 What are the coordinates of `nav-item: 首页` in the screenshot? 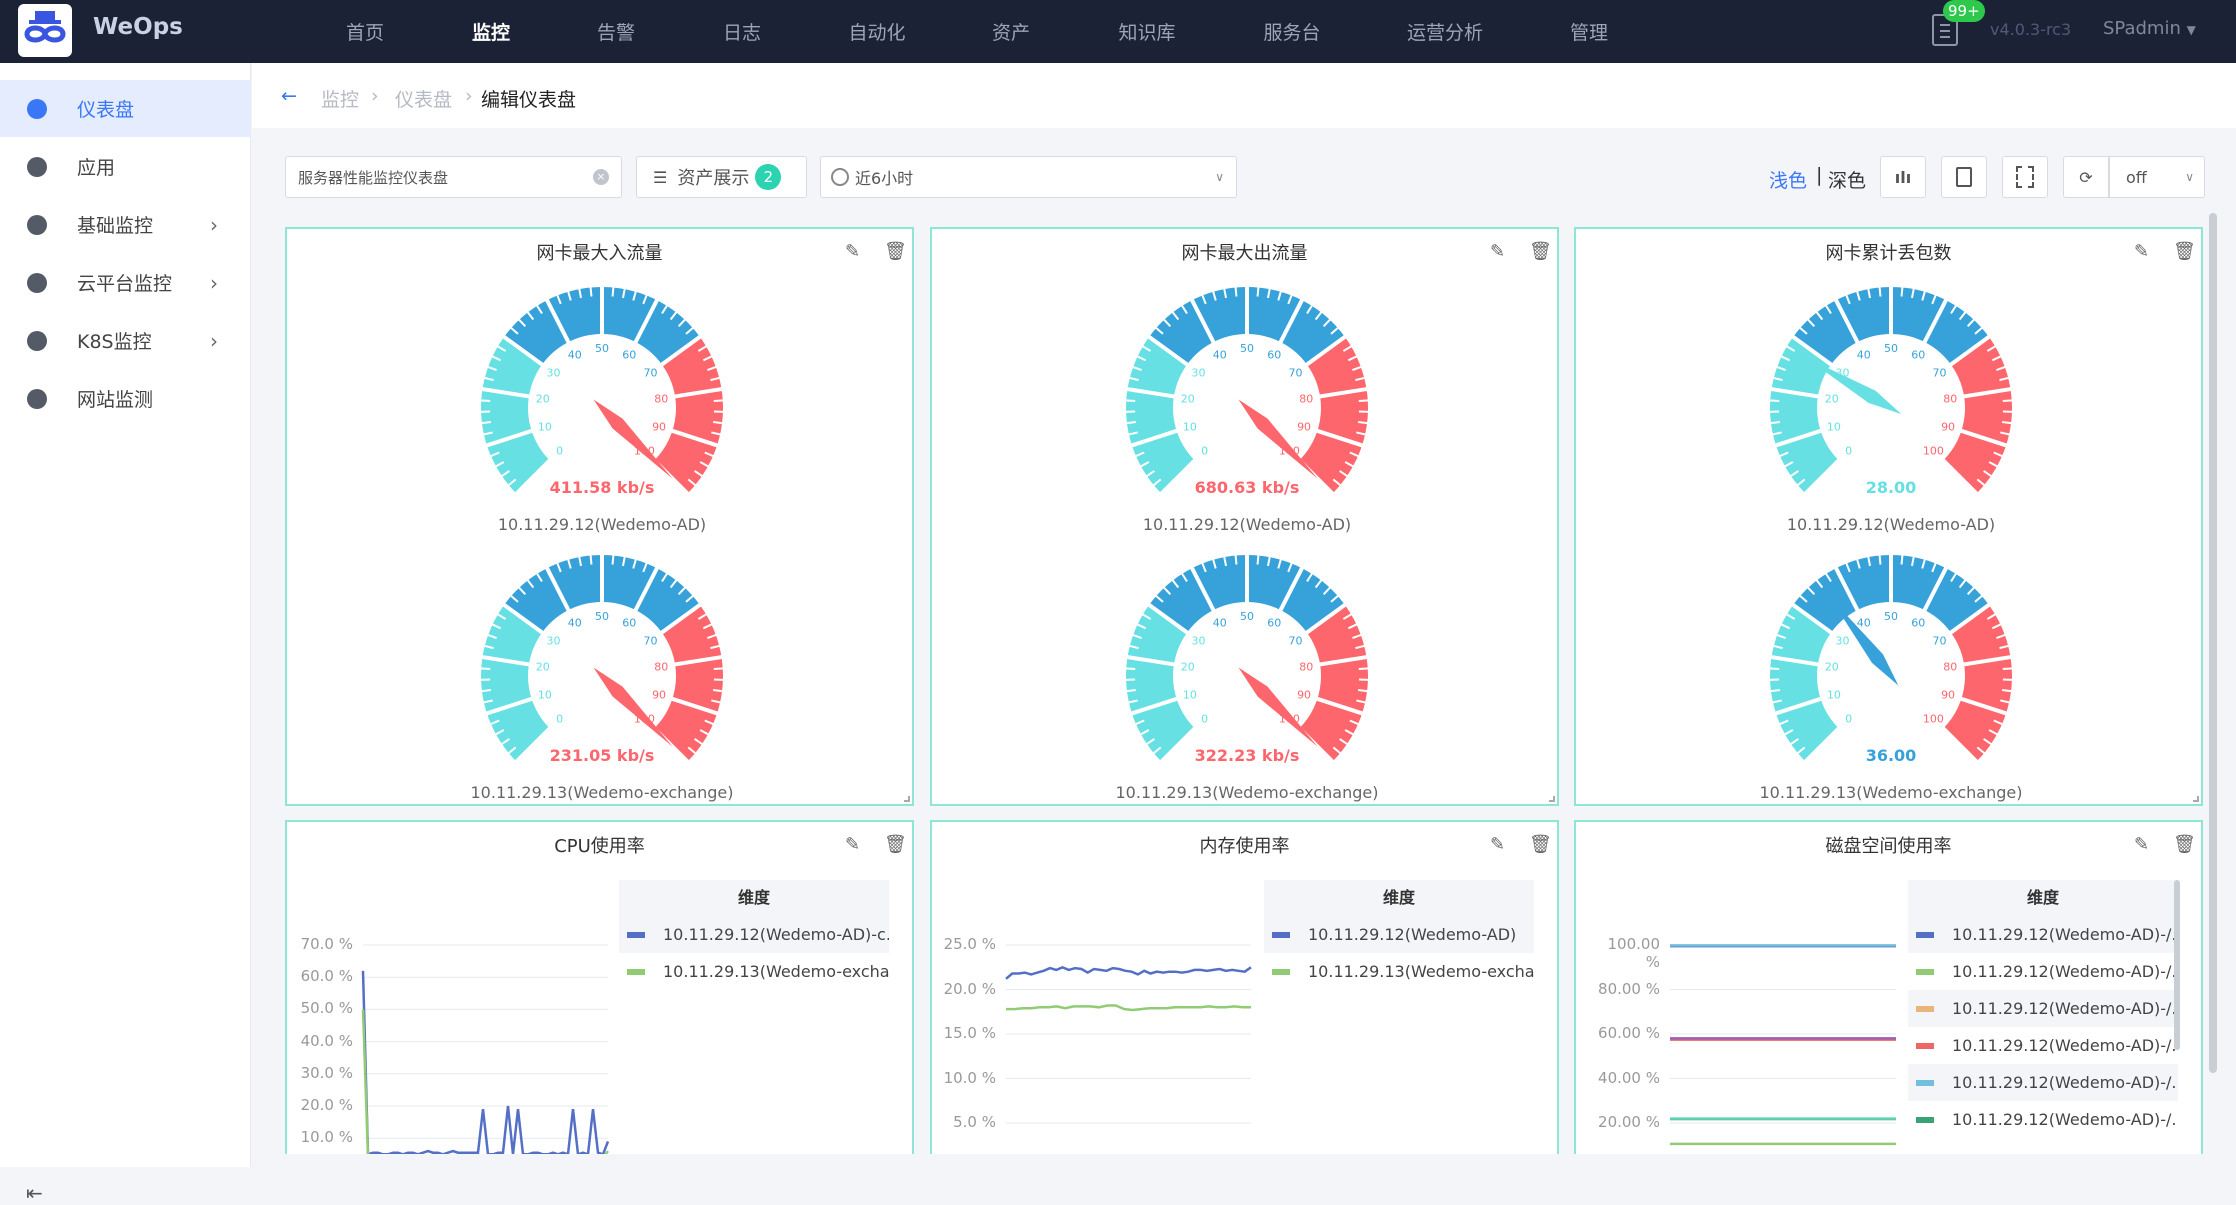 It's located at (365, 31).